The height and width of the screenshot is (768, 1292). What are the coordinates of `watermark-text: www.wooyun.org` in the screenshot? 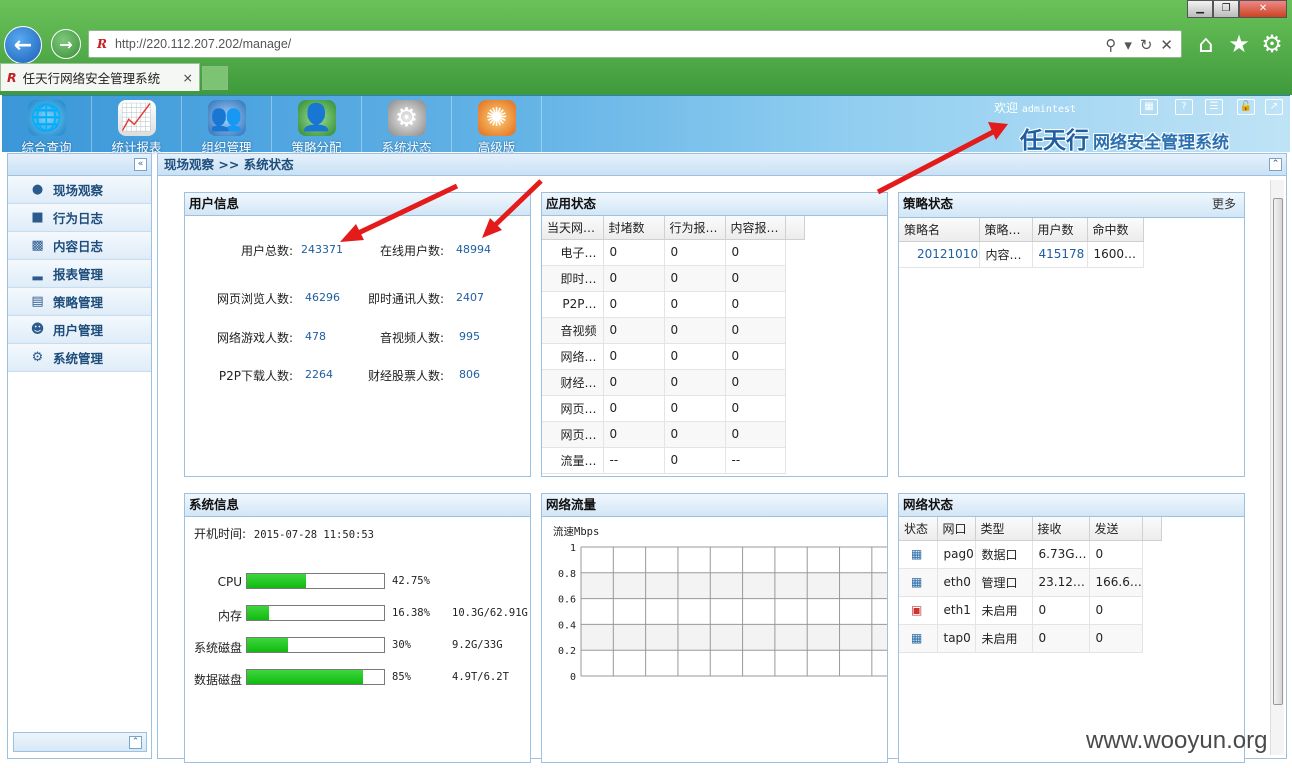 It's located at (1177, 740).